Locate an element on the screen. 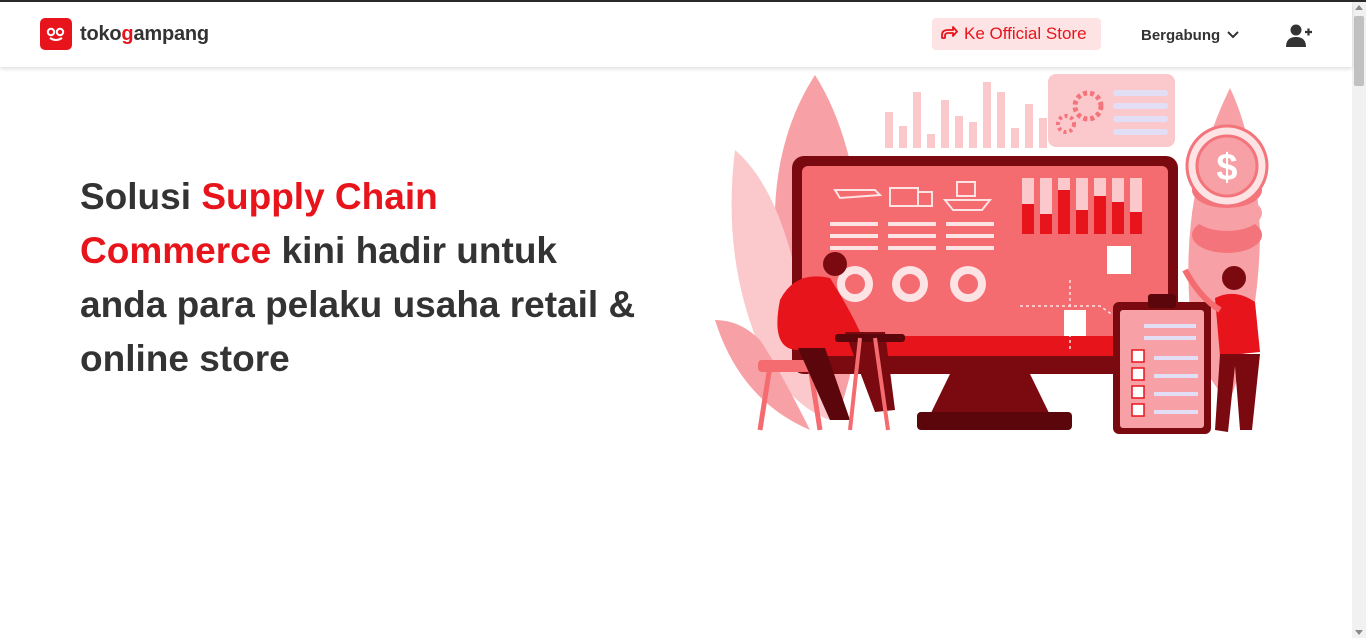 This screenshot has height=638, width=1366. logo: tokogampang is located at coordinates (124, 34).